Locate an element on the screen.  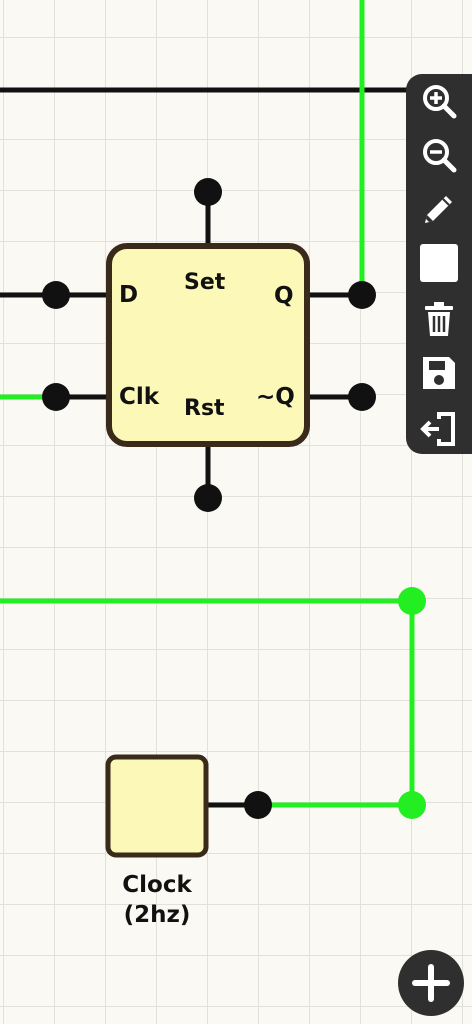
select-square-button is located at coordinates (439, 263).